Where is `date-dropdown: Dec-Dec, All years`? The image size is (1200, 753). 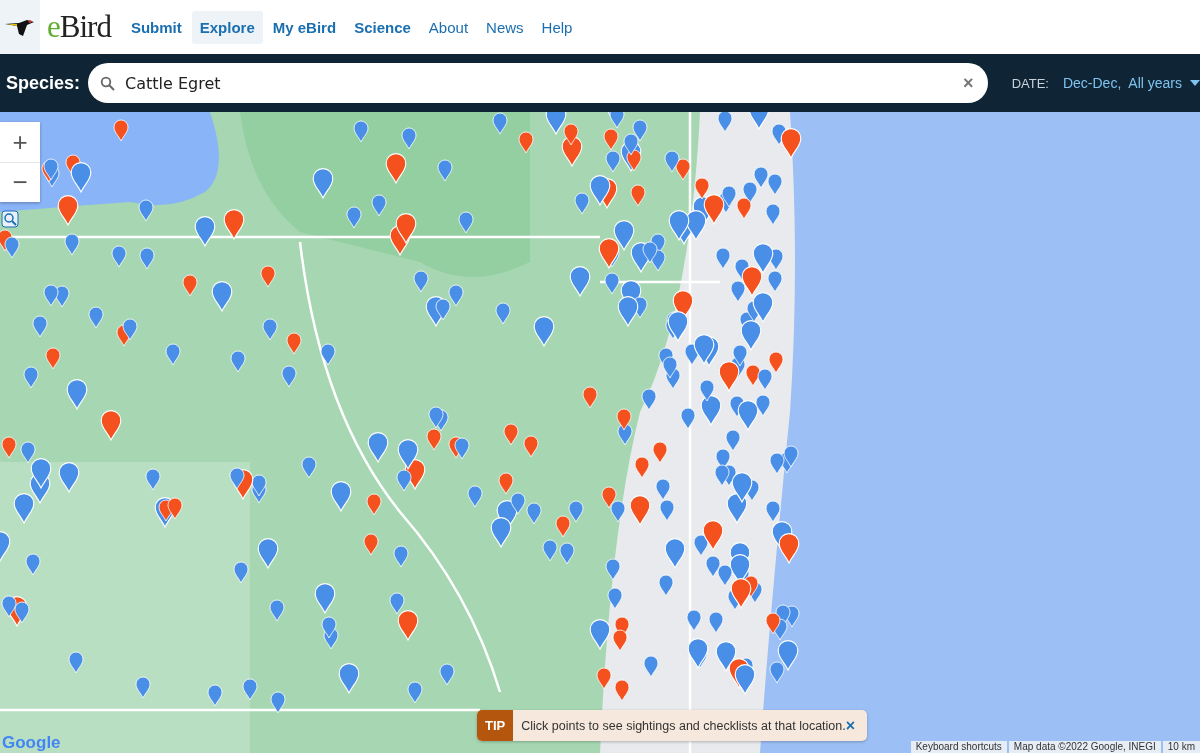
date-dropdown: Dec-Dec, All years is located at coordinates (1131, 83).